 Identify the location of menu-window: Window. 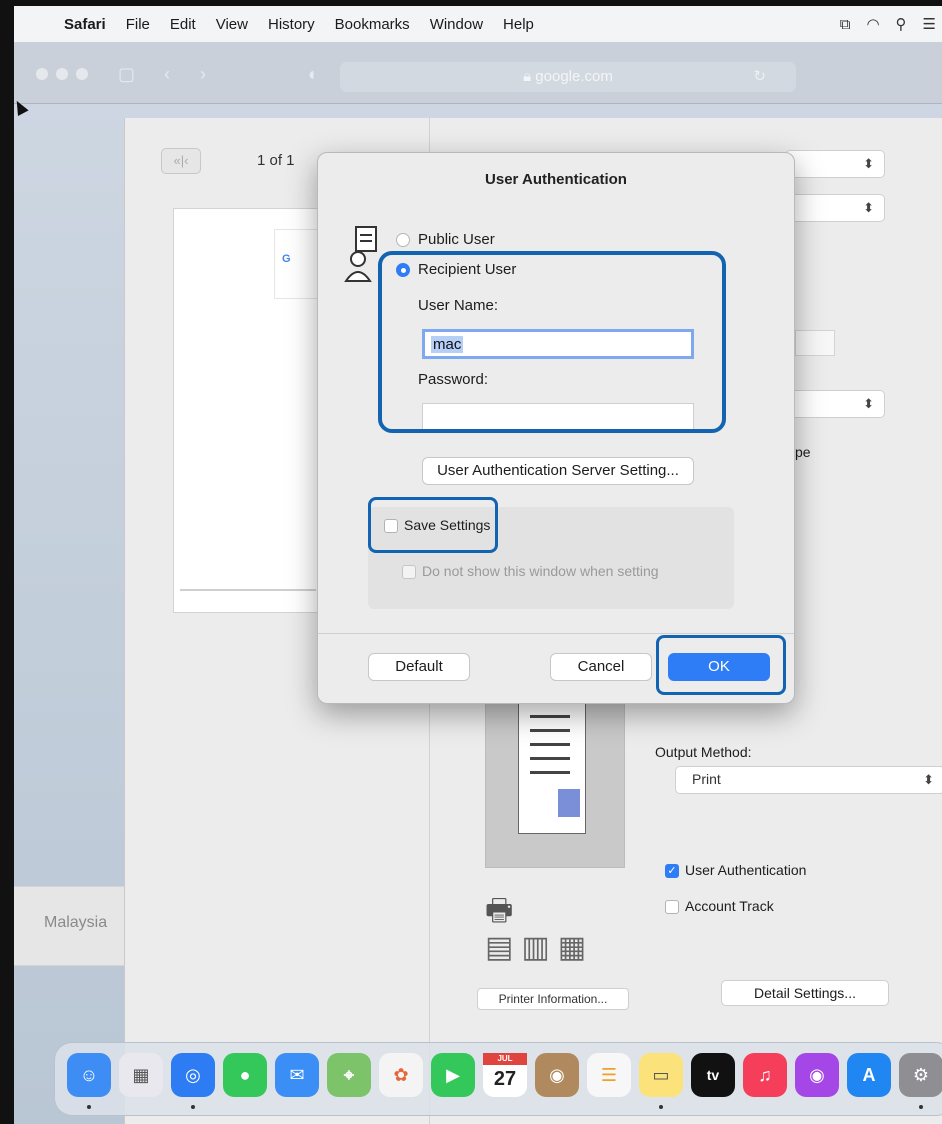
(456, 24).